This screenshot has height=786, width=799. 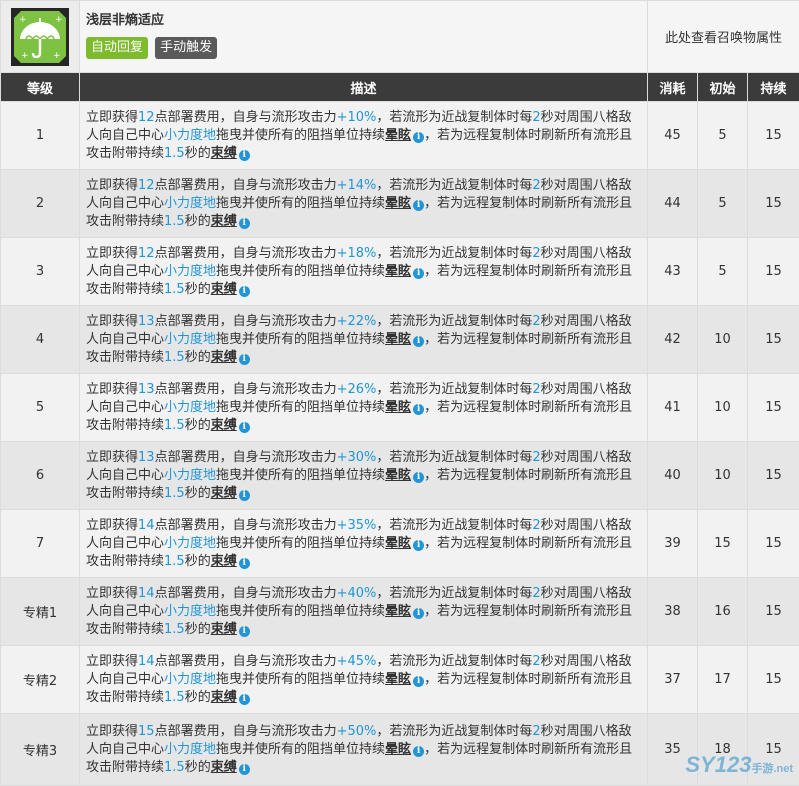 What do you see at coordinates (723, 544) in the screenshot?
I see `initial-cell: 15` at bounding box center [723, 544].